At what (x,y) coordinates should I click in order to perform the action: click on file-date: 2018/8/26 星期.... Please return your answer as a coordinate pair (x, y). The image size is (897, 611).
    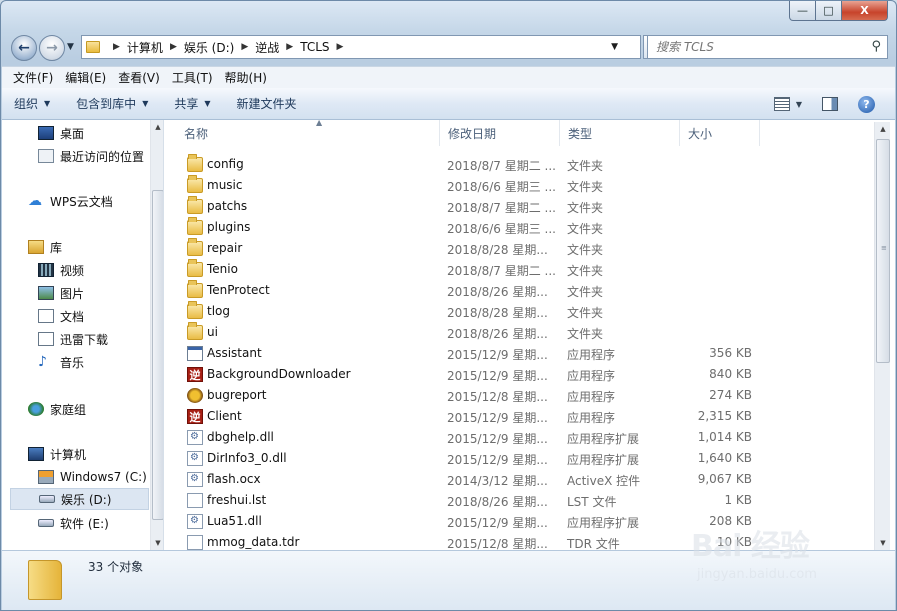
    Looking at the image, I should click on (497, 334).